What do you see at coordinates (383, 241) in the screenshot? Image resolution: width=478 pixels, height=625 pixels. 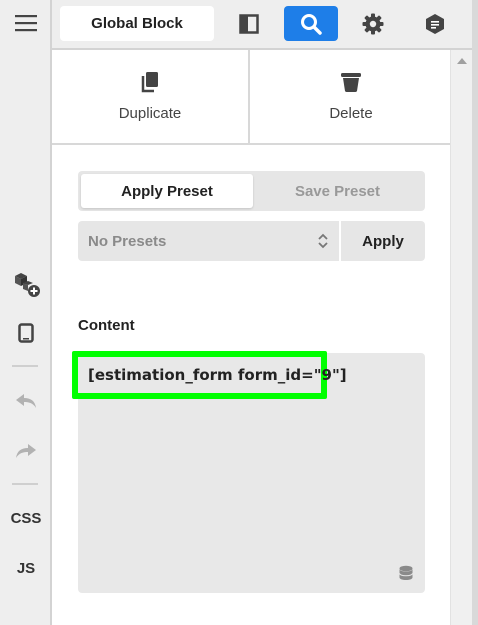 I see `apply-preset-button: Apply` at bounding box center [383, 241].